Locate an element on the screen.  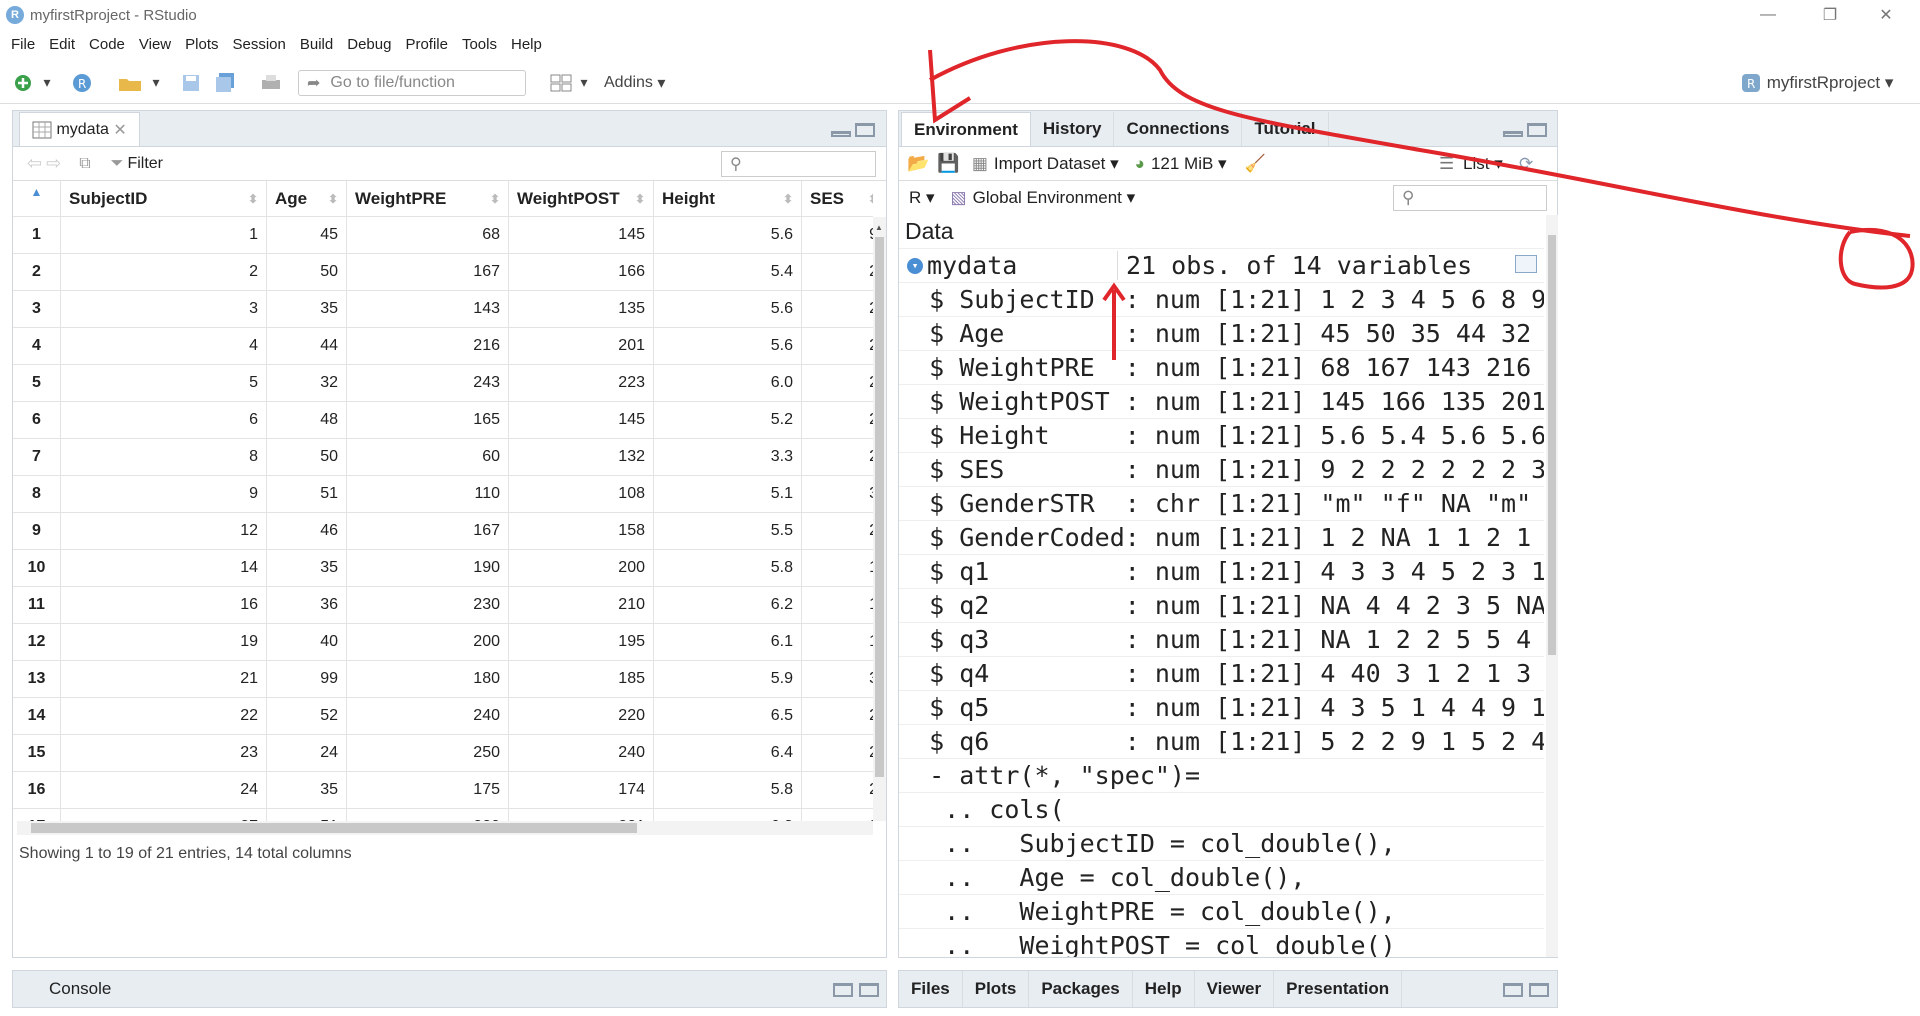
annotation-arrow-up is located at coordinates (1114, 321).